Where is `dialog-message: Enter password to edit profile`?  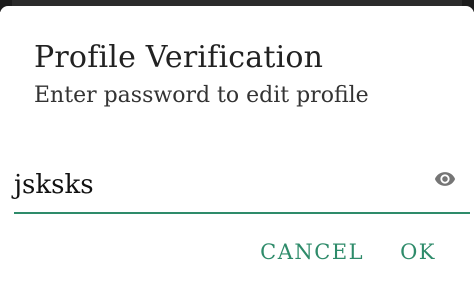 dialog-message: Enter password to edit profile is located at coordinates (201, 95).